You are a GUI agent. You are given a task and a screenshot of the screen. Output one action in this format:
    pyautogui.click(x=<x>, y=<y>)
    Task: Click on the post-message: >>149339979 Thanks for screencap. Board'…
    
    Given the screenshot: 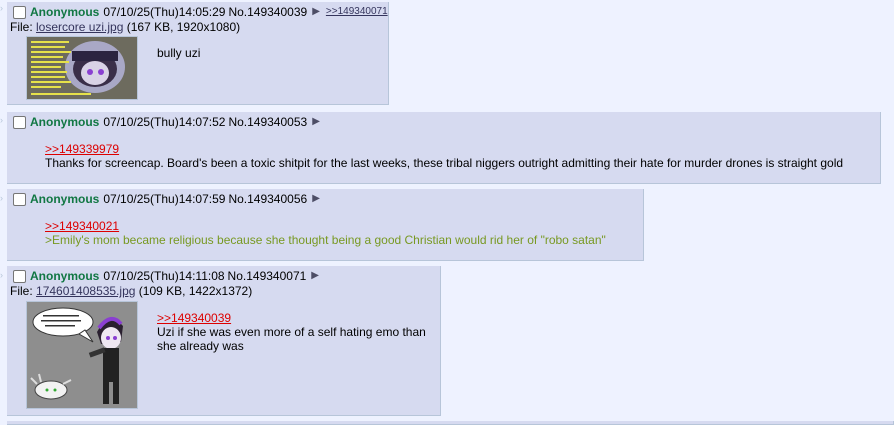 What is the action you would take?
    pyautogui.click(x=444, y=156)
    